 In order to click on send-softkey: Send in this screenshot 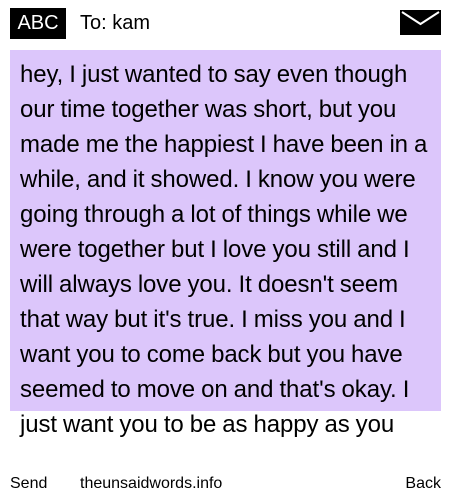, I will do `click(28, 484)`.